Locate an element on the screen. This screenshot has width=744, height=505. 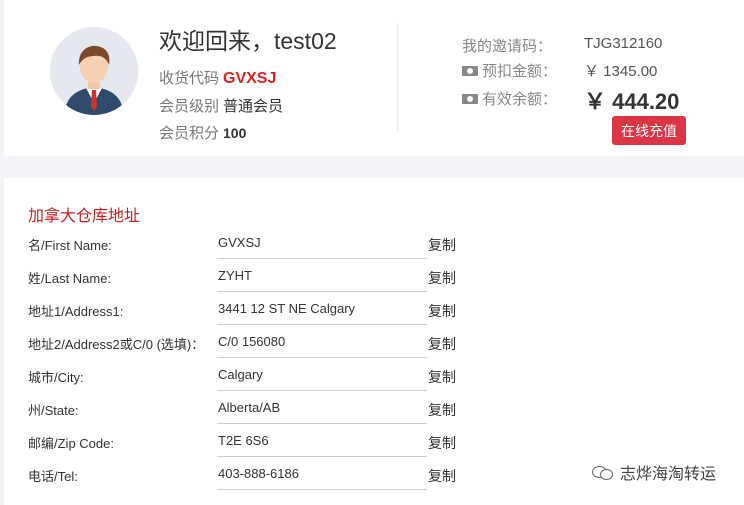
available-balance-row: 有效余额： is located at coordinates (509, 98).